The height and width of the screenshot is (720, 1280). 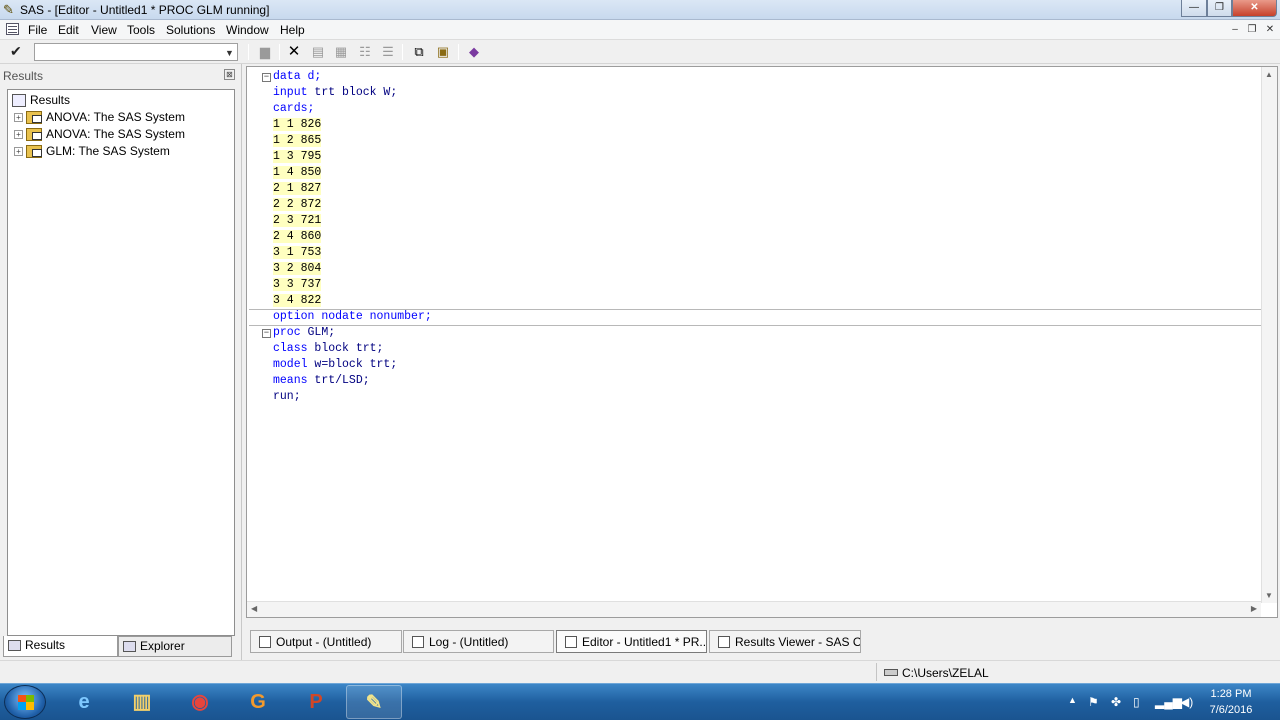 I want to click on data-line: 3 1 753, so click(x=297, y=252).